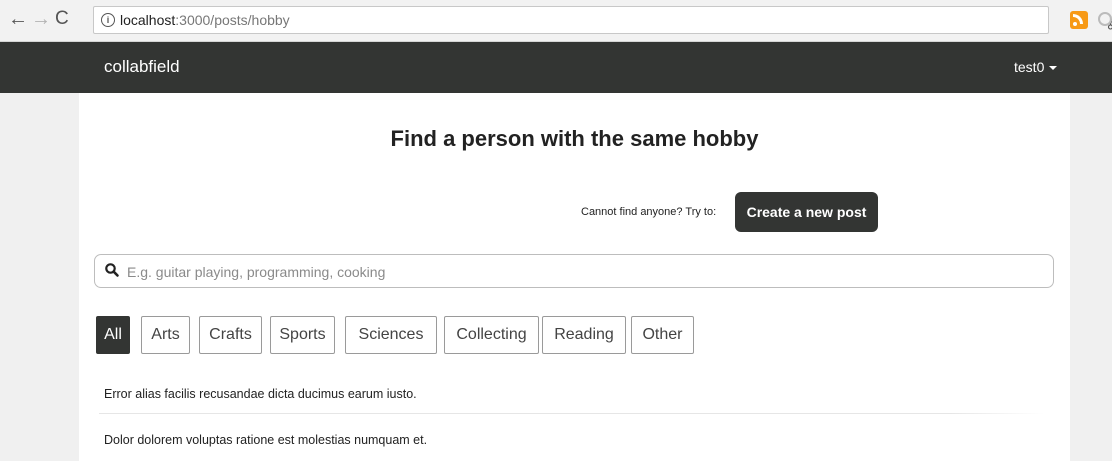  I want to click on category-all-button: All, so click(113, 335).